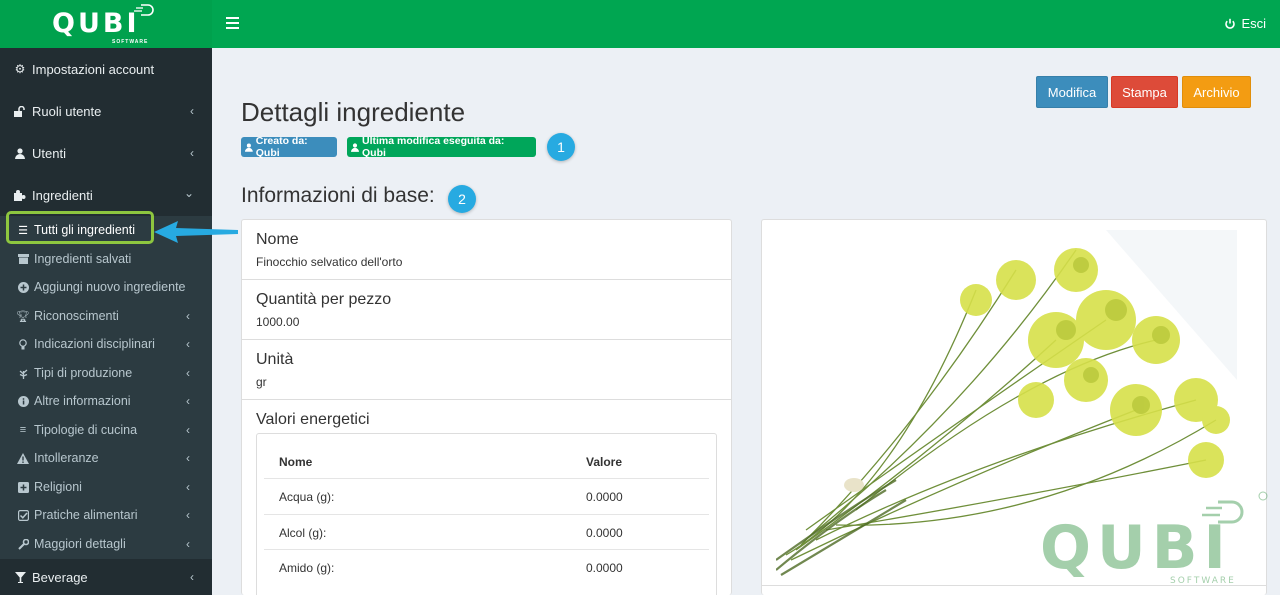 This screenshot has height=595, width=1280. I want to click on power-icon, so click(1230, 23).